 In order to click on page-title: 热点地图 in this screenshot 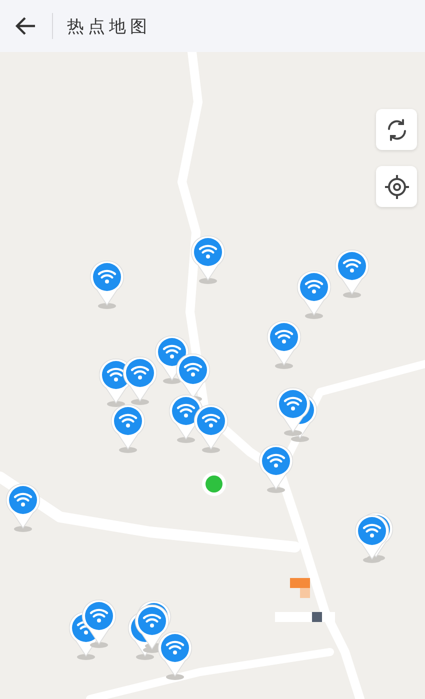, I will do `click(109, 27)`.